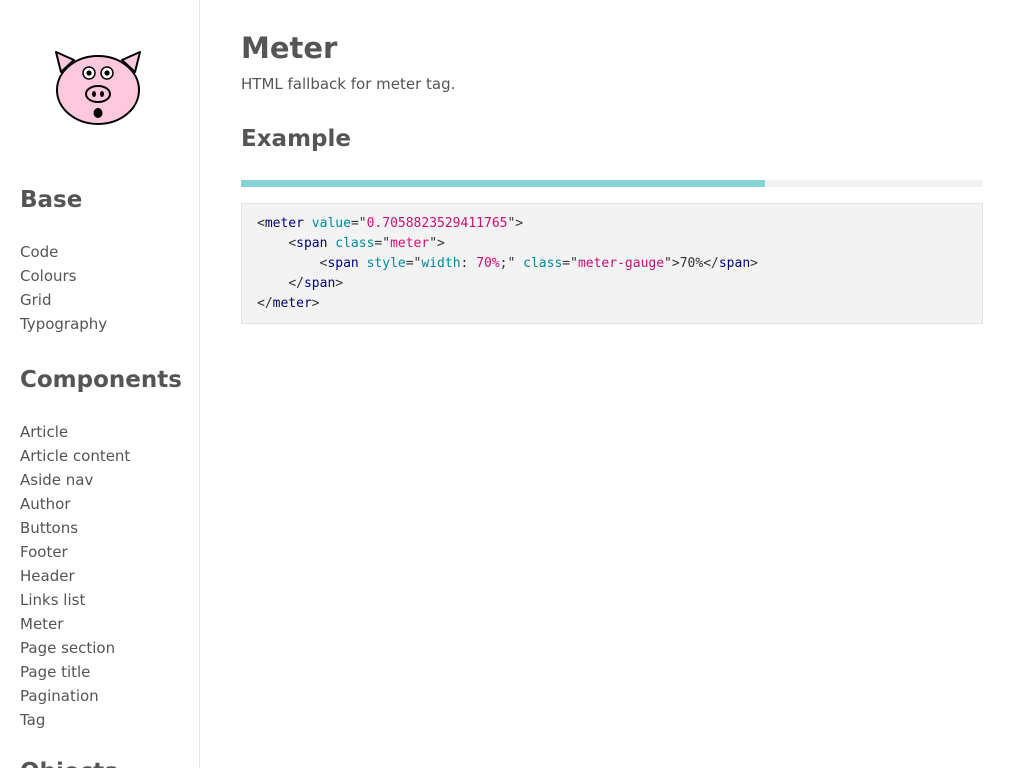 The width and height of the screenshot is (1024, 768). What do you see at coordinates (75, 432) in the screenshot?
I see `nav-item-article: Article` at bounding box center [75, 432].